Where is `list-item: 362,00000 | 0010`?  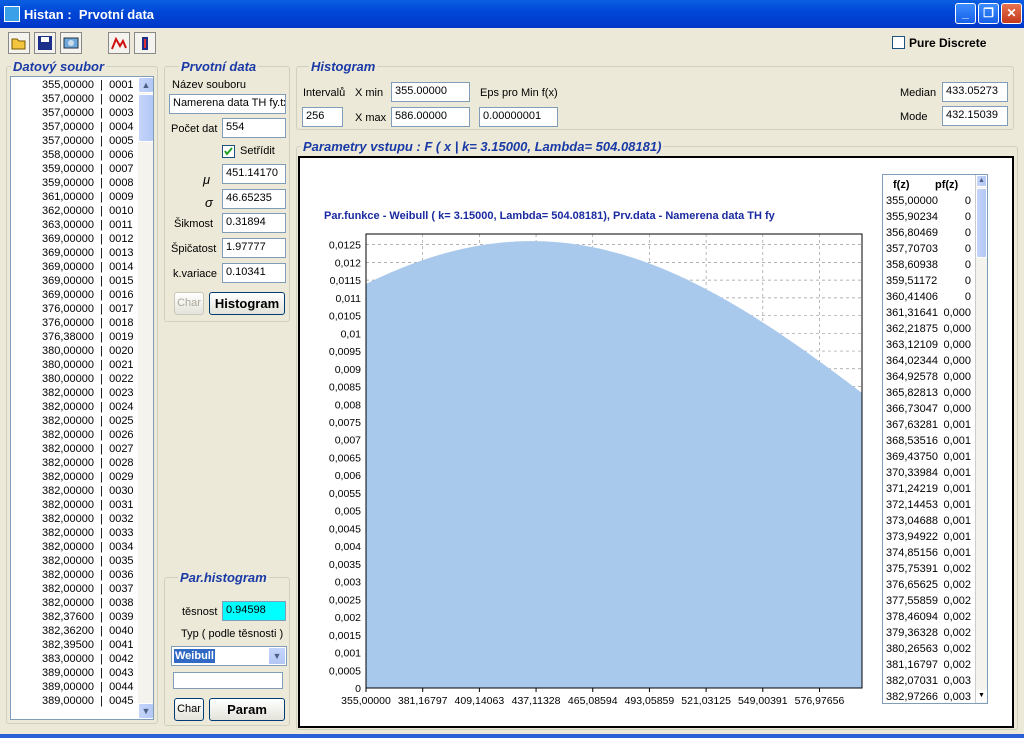
list-item: 362,00000 | 0010 is located at coordinates (88, 211).